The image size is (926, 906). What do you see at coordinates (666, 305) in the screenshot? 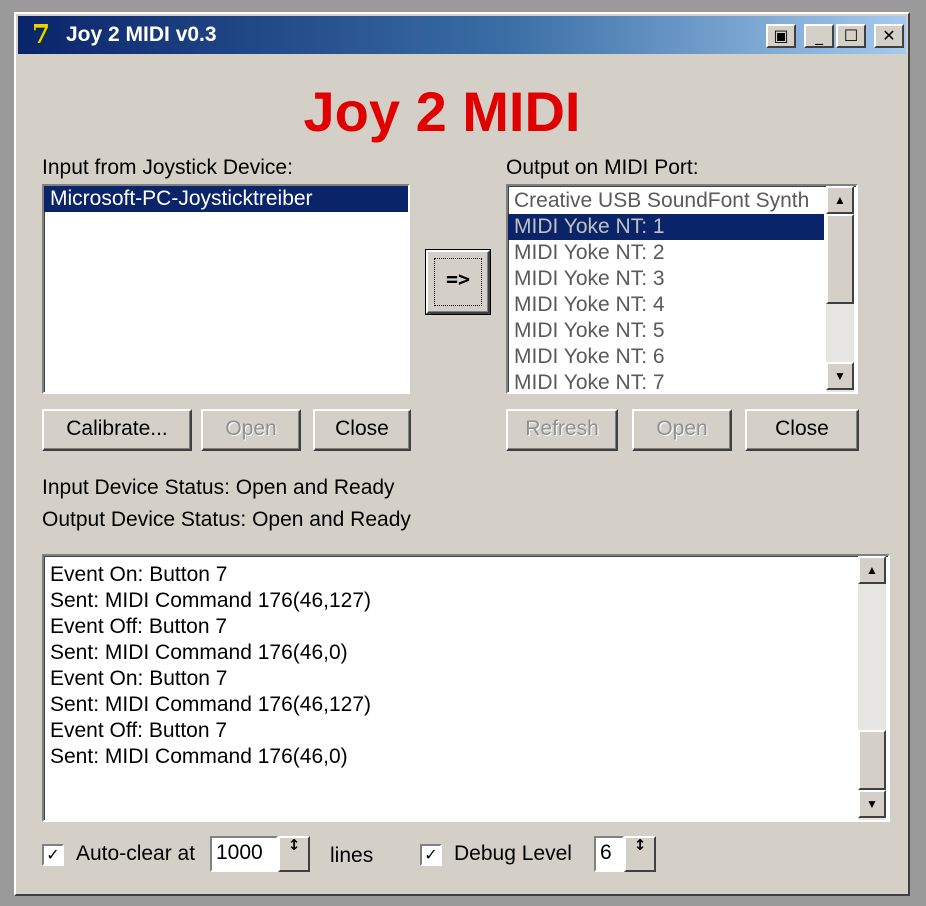
I see `midi-port-item: MIDI Yoke NT: 4` at bounding box center [666, 305].